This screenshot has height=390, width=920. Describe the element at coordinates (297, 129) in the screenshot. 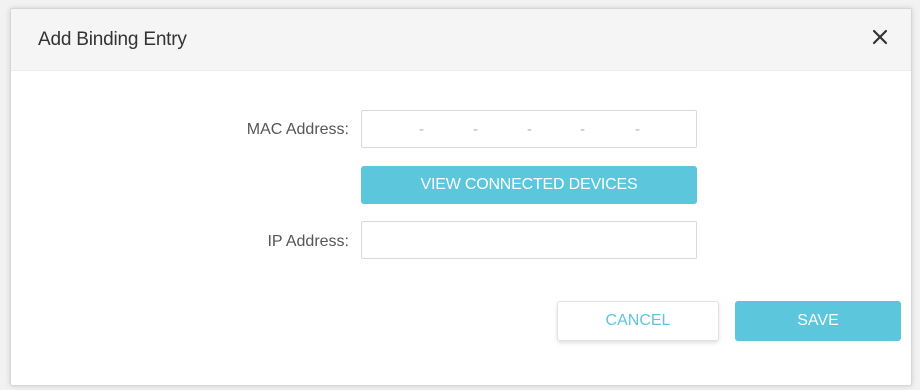

I see `mac-address-label: MAC Address:` at that location.